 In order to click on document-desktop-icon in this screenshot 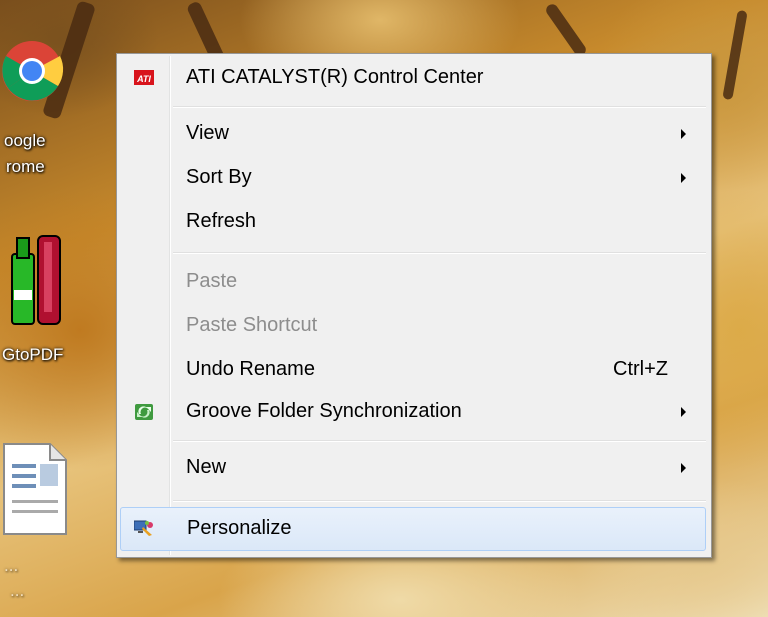, I will do `click(35, 490)`.